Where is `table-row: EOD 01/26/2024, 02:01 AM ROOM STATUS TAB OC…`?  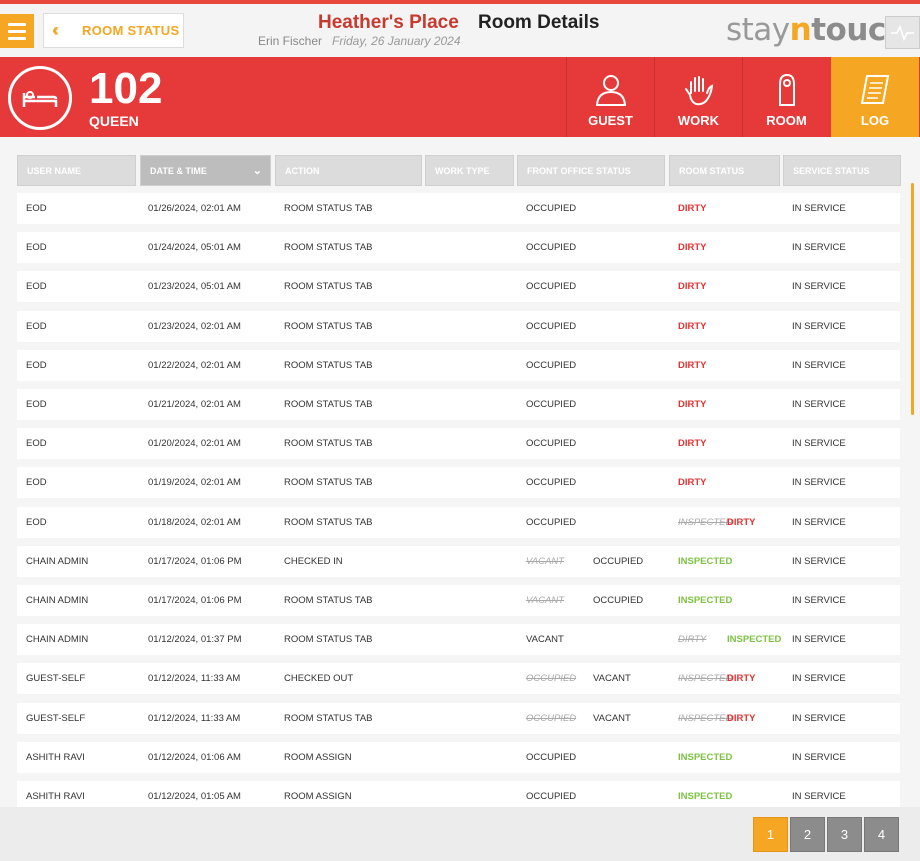 table-row: EOD 01/26/2024, 02:01 AM ROOM STATUS TAB OC… is located at coordinates (458, 208).